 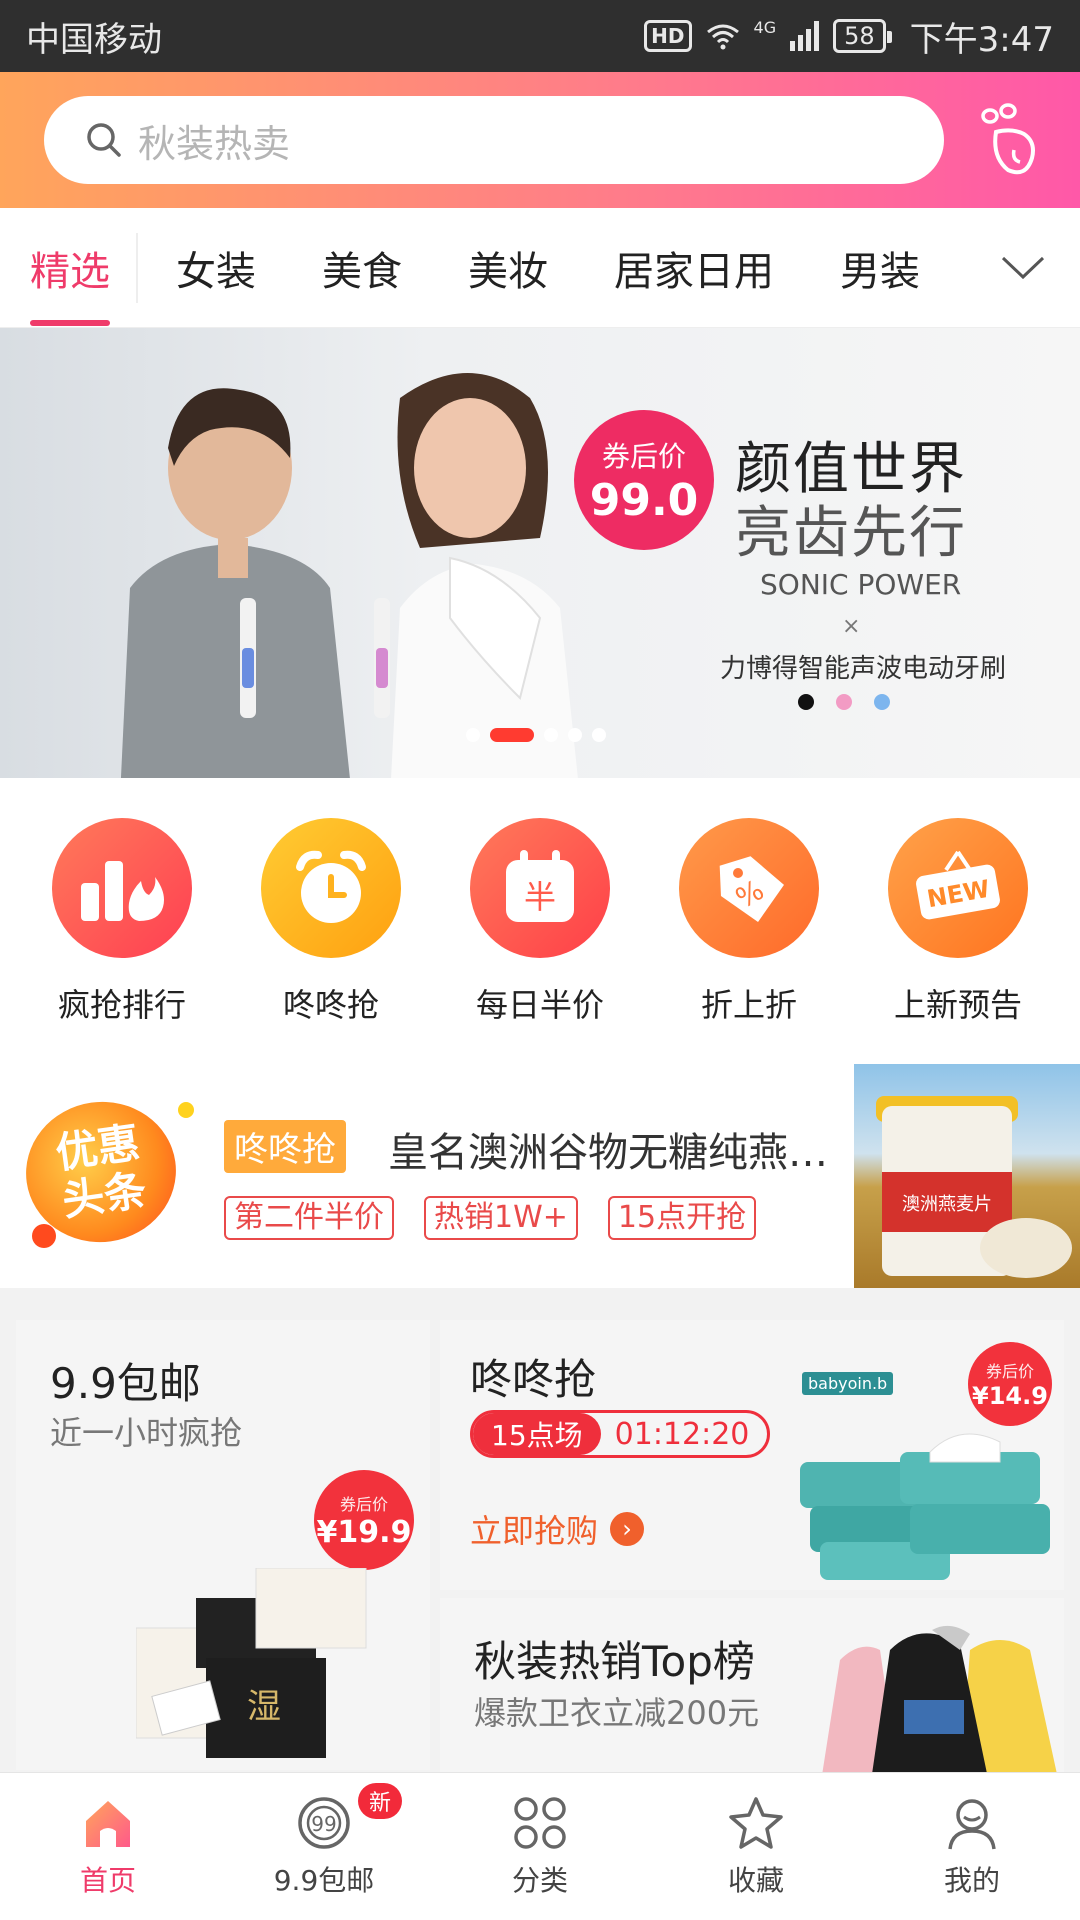 I want to click on quick-entry-label: 疯抢排行, so click(x=121, y=1005).